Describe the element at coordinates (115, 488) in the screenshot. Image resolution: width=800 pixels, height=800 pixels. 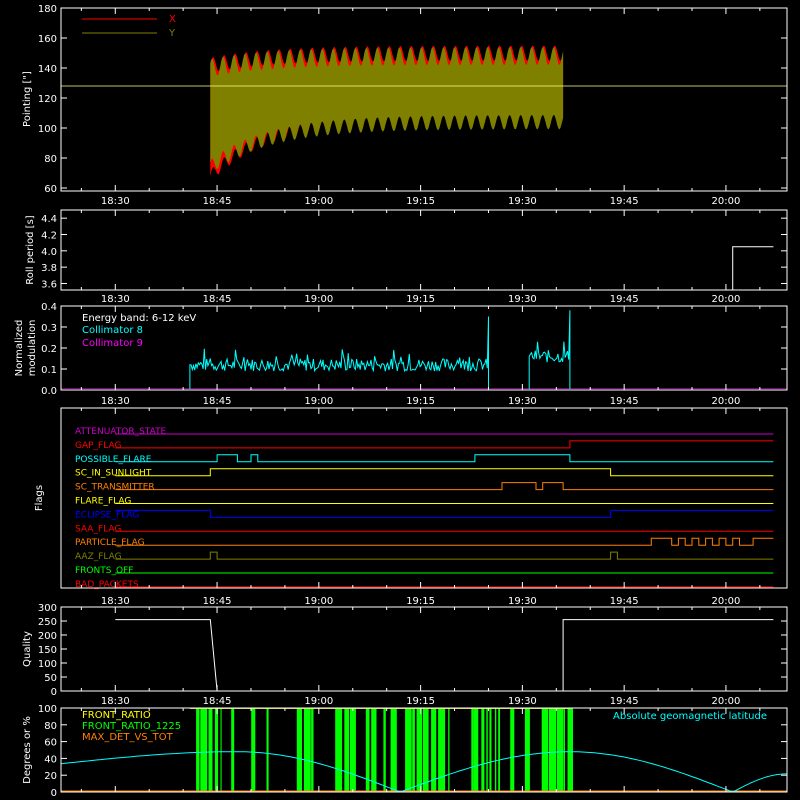
I see `flag-label-sc_transmitter: SC_TRANSMITTER` at that location.